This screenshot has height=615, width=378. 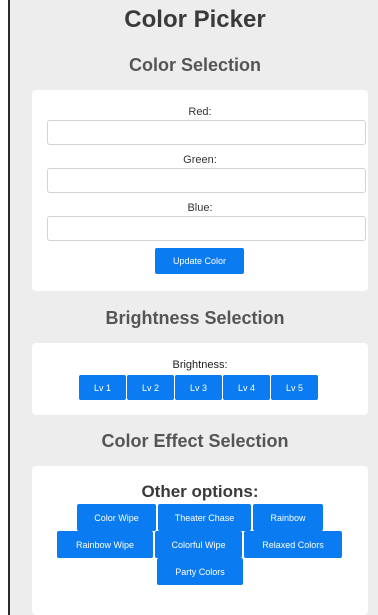 What do you see at coordinates (195, 318) in the screenshot?
I see `brightness-section-title: Brightness Selection` at bounding box center [195, 318].